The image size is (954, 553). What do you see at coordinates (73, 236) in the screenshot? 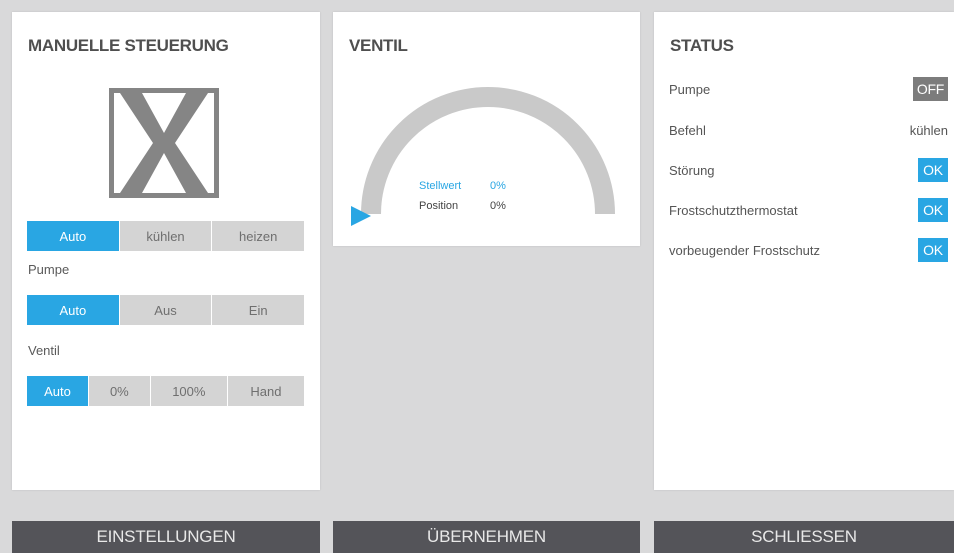
I see `mode-auto-button: Auto` at bounding box center [73, 236].